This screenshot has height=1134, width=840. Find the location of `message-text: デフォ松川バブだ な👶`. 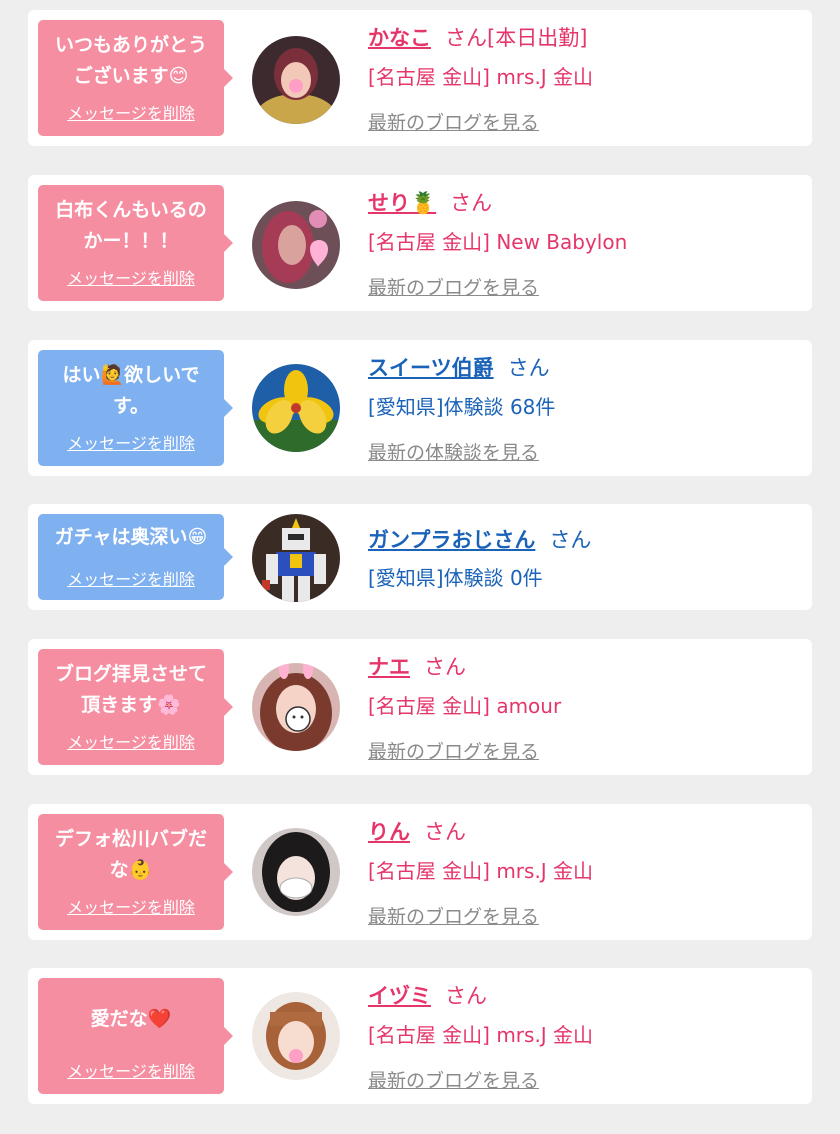

message-text: デフォ松川バブだ な👶 is located at coordinates (130, 854).